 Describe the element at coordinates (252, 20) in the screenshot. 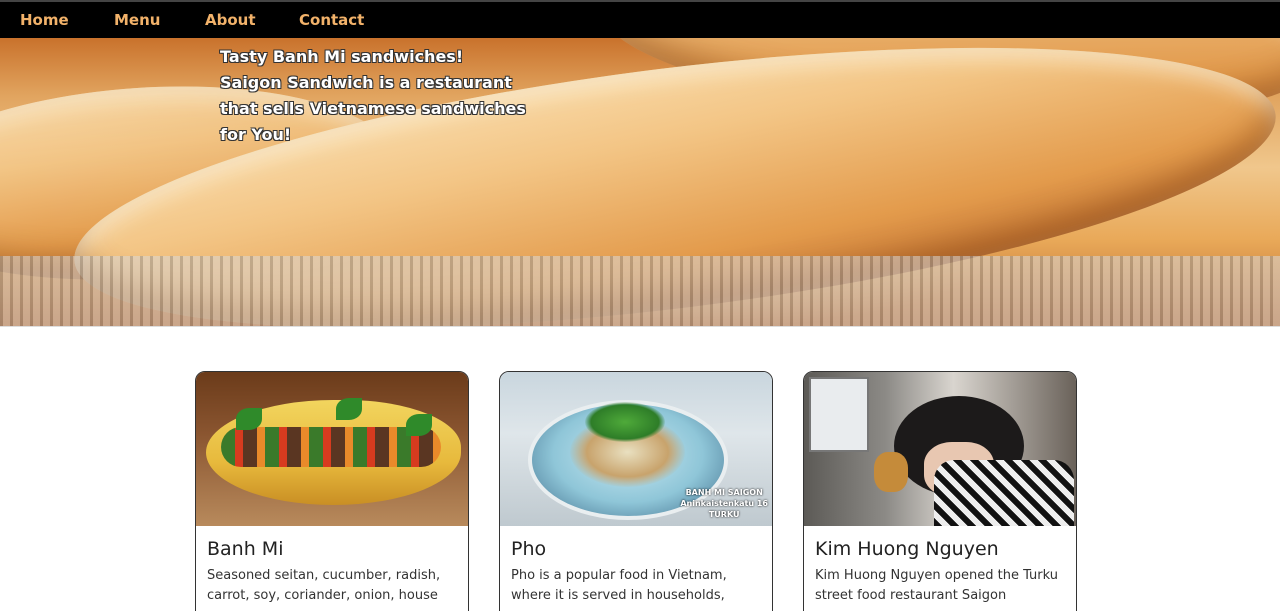

I see `nav-about-link: About` at that location.